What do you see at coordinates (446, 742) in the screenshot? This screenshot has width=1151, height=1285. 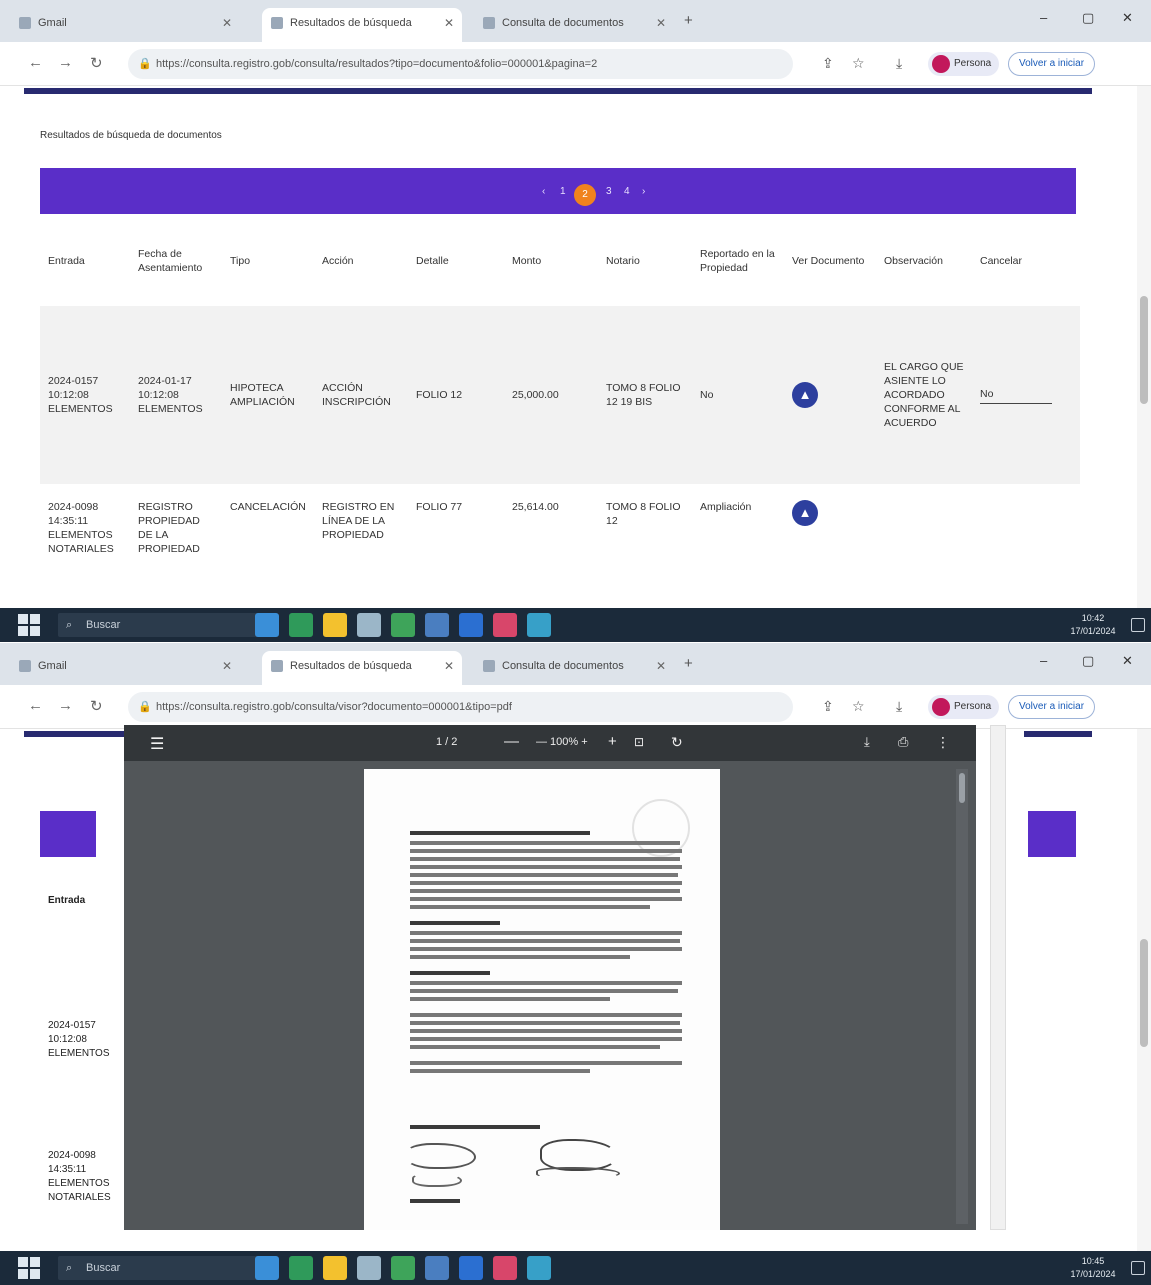 I see `pdf-page-indicator: 1 / 2` at bounding box center [446, 742].